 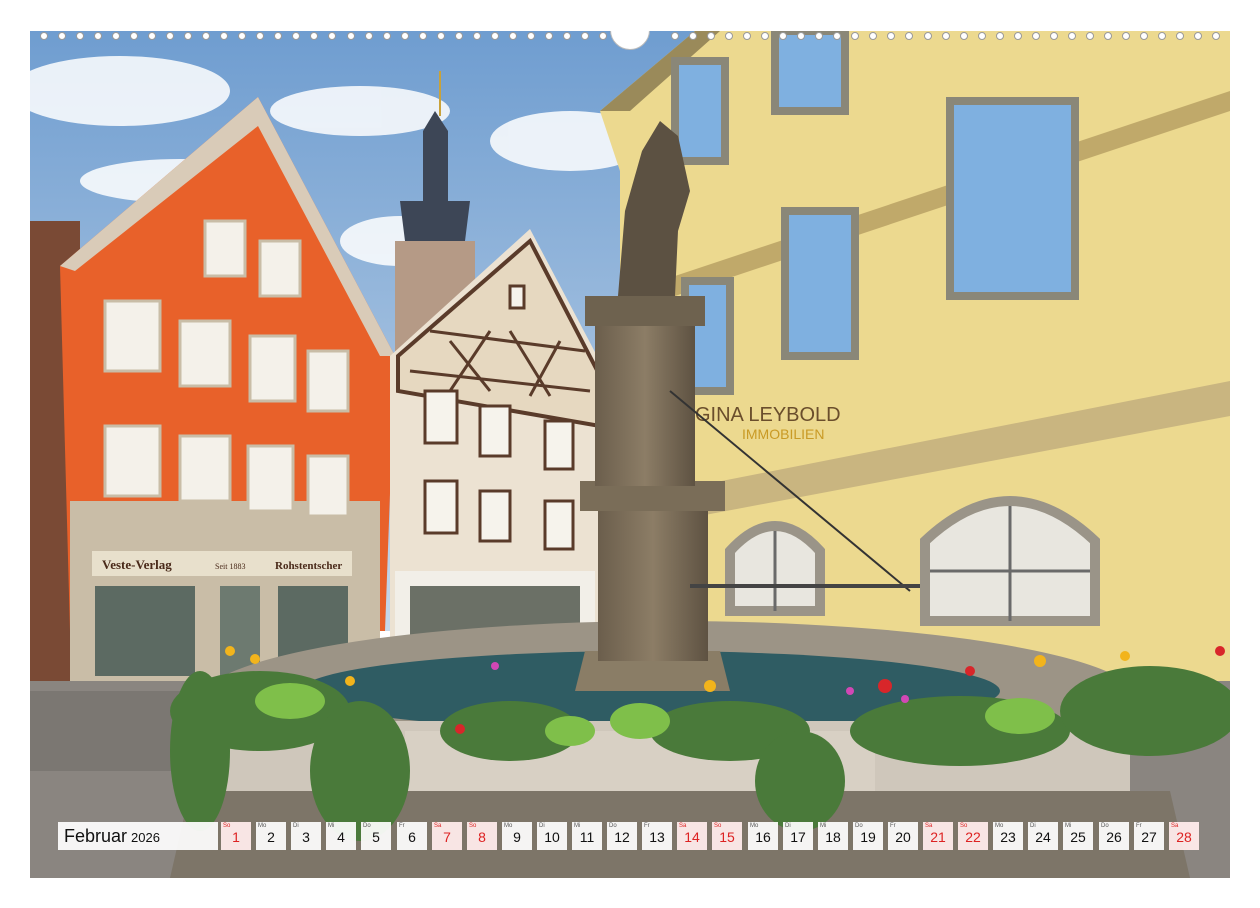 I want to click on day-number: 8, so click(x=482, y=837).